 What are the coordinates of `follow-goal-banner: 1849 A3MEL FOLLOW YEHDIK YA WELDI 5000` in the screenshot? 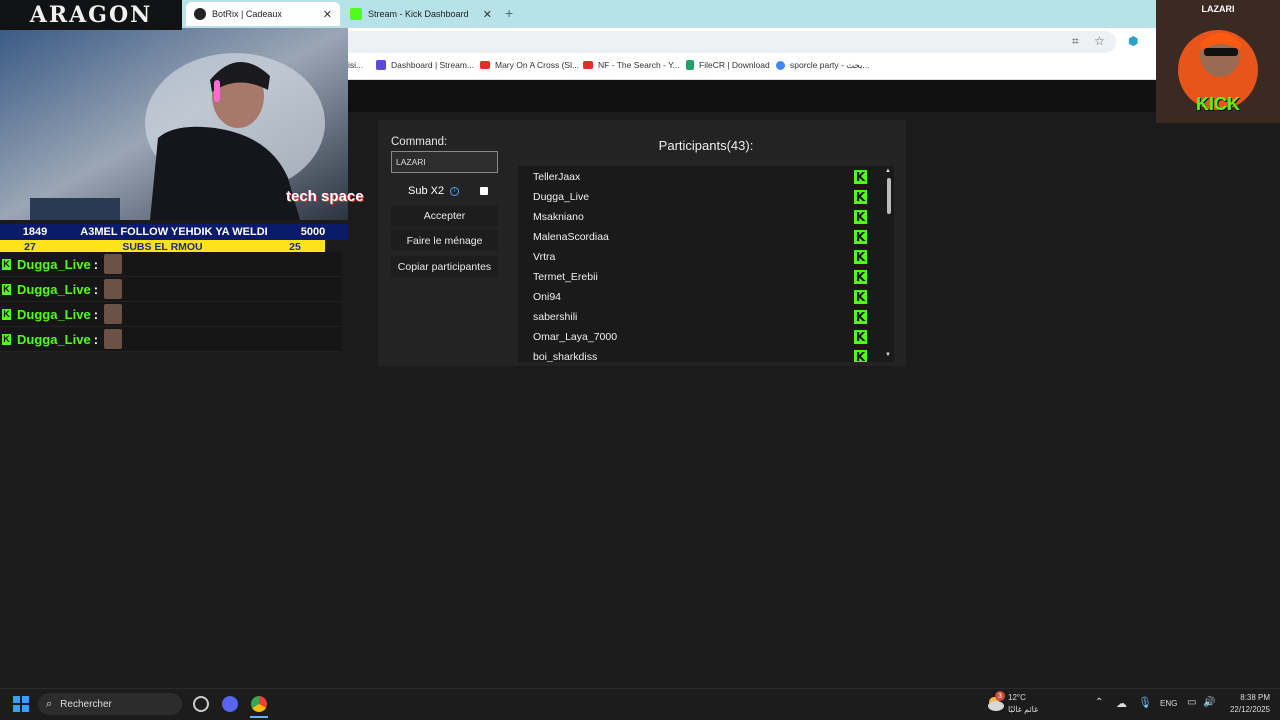 It's located at (174, 232).